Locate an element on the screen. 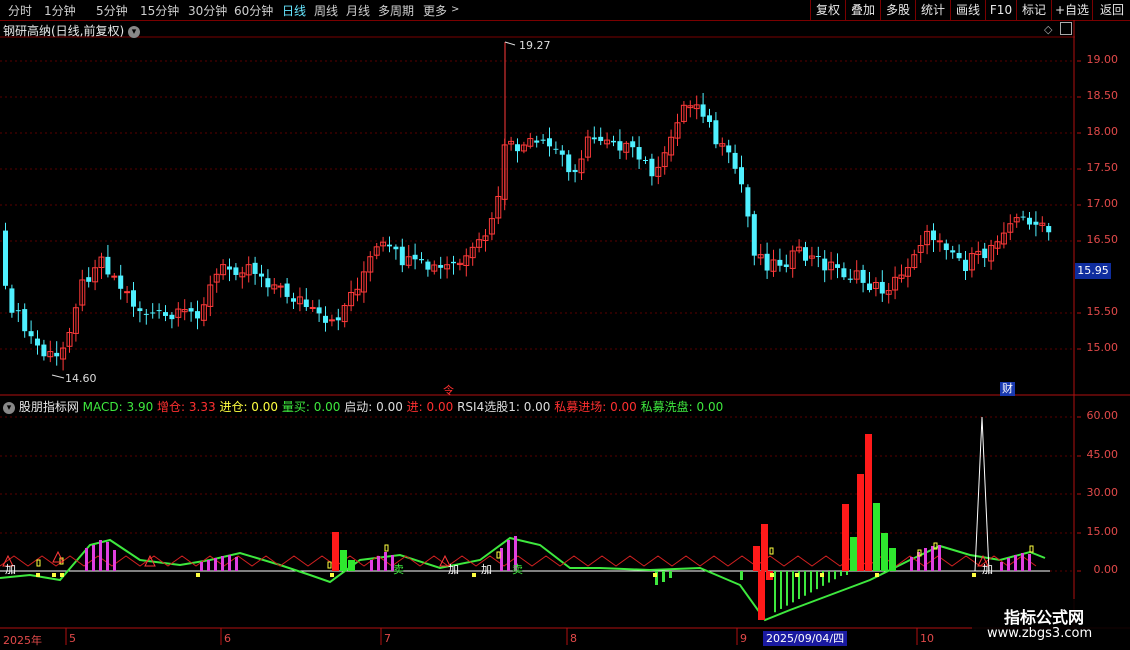 The width and height of the screenshot is (1130, 650). ind-y-tick-15: 15.00 is located at coordinates (1102, 531).